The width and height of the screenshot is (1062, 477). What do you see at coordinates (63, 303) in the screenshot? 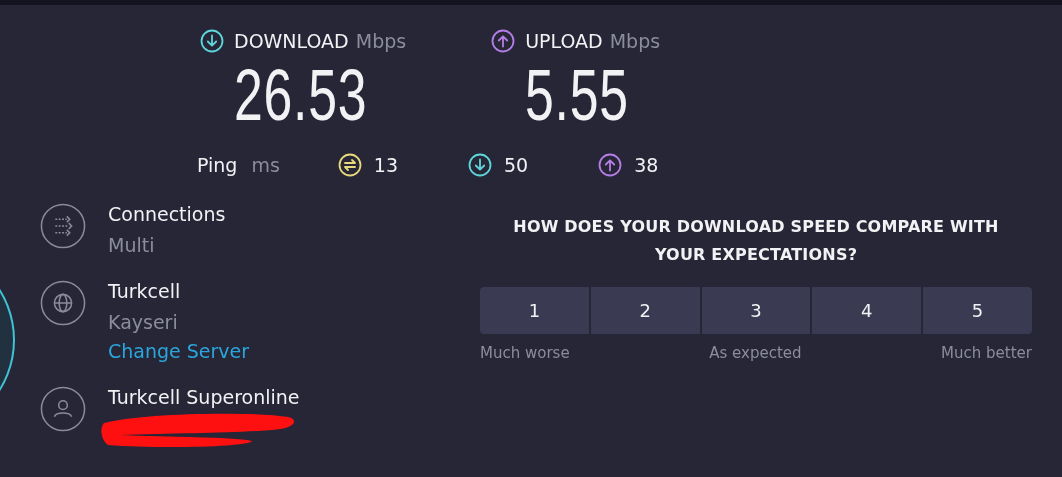
I see `globe-icon` at bounding box center [63, 303].